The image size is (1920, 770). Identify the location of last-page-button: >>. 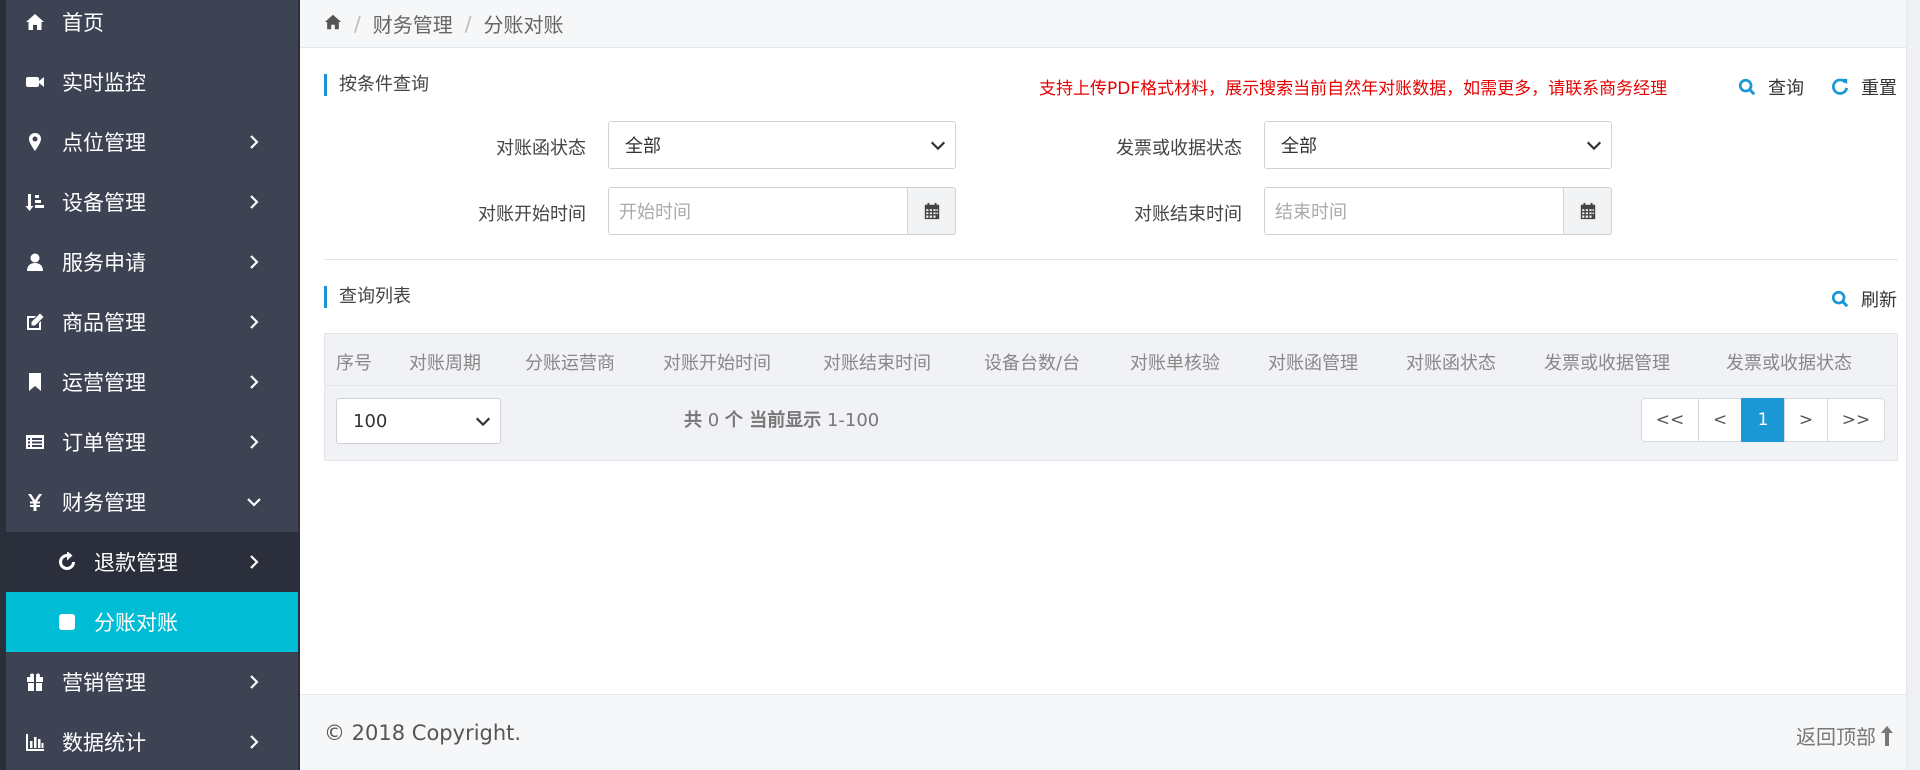
(1856, 420).